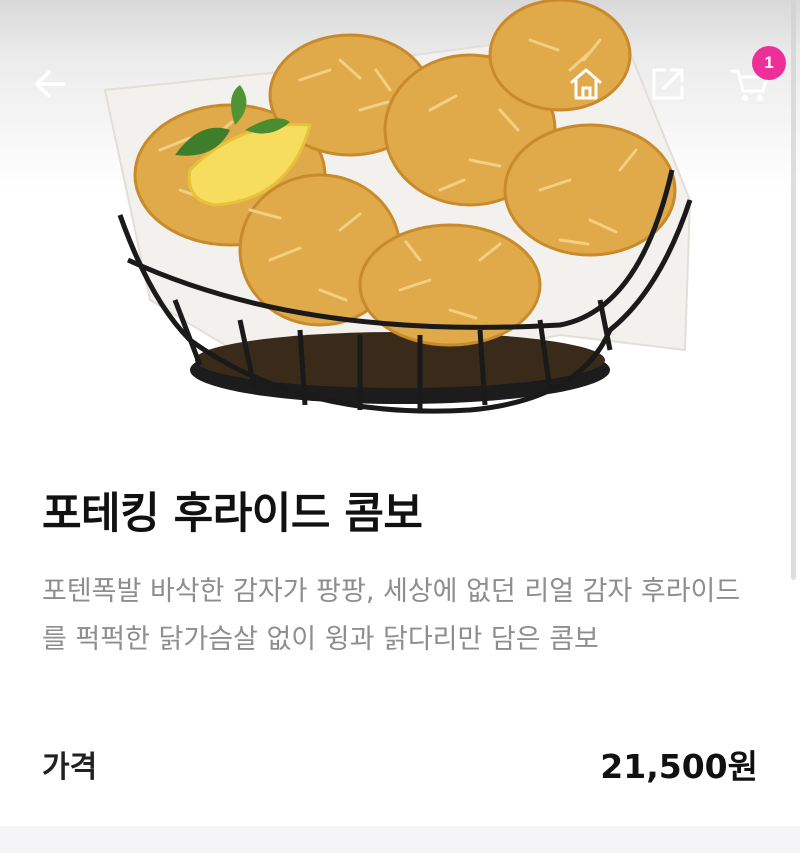 The width and height of the screenshot is (800, 853). I want to click on home-icon, so click(586, 84).